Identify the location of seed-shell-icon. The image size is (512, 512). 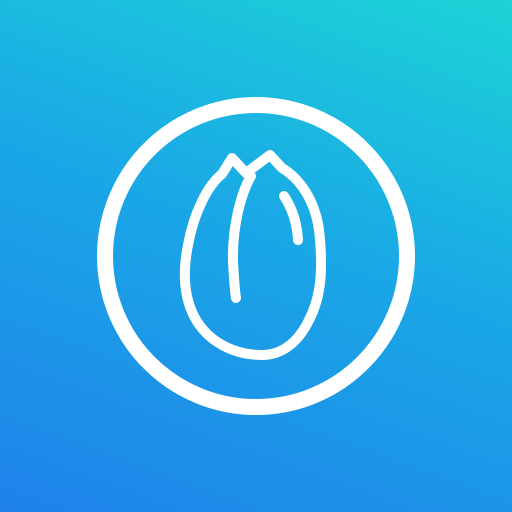
(253, 255).